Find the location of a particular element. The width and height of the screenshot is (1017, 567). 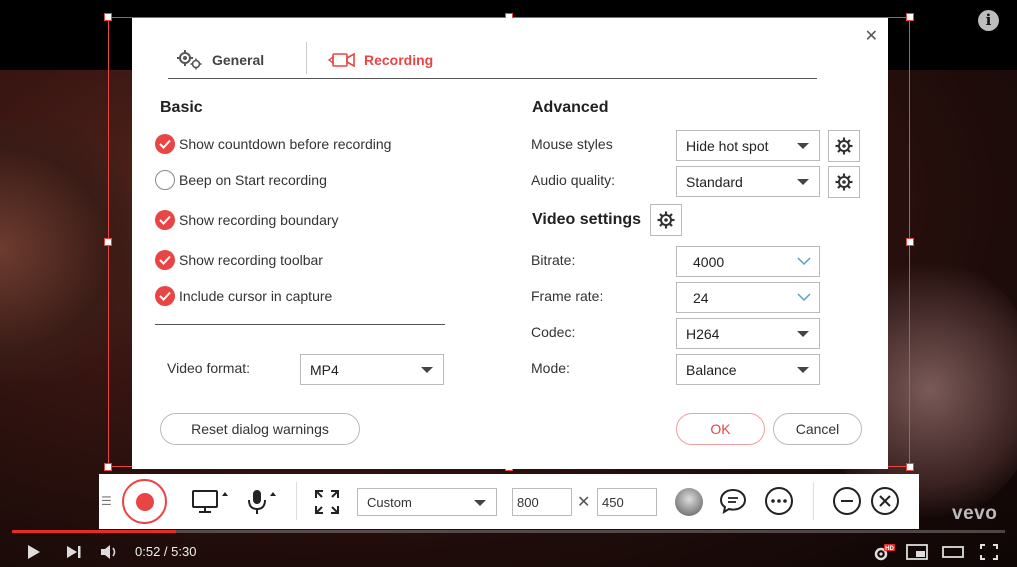

frame-rate-select: 24 is located at coordinates (748, 297).